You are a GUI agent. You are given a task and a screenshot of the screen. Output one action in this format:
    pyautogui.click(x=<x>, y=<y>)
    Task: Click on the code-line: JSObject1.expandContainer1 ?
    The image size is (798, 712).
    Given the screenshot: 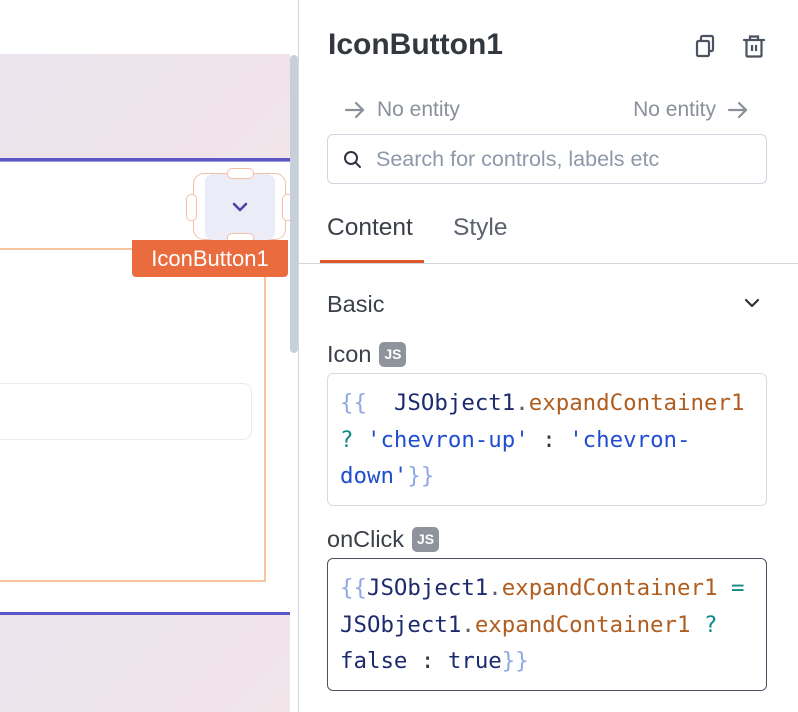 What is the action you would take?
    pyautogui.click(x=553, y=625)
    